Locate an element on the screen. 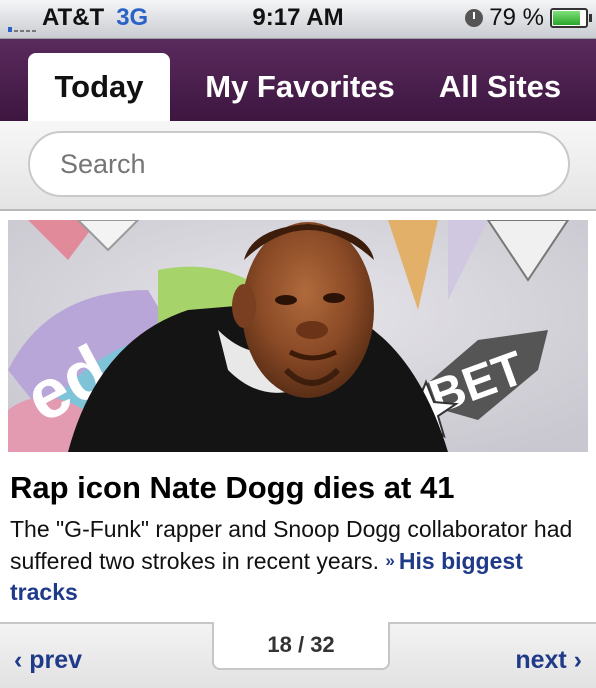 The height and width of the screenshot is (688, 596). clock-icon is located at coordinates (474, 18).